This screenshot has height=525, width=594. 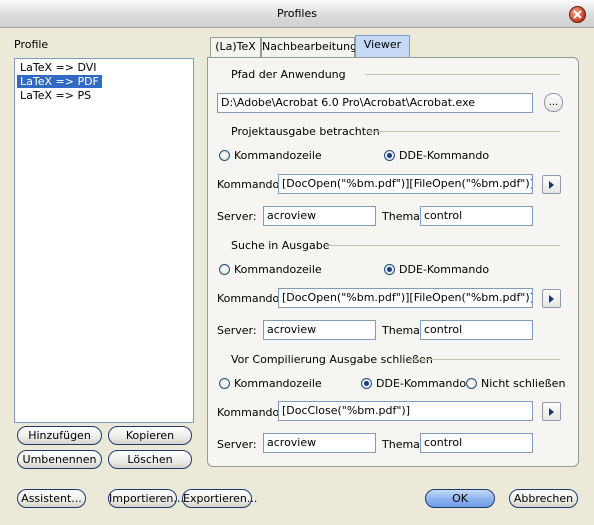 I want to click on section-1-topic-input: control, so click(x=476, y=216).